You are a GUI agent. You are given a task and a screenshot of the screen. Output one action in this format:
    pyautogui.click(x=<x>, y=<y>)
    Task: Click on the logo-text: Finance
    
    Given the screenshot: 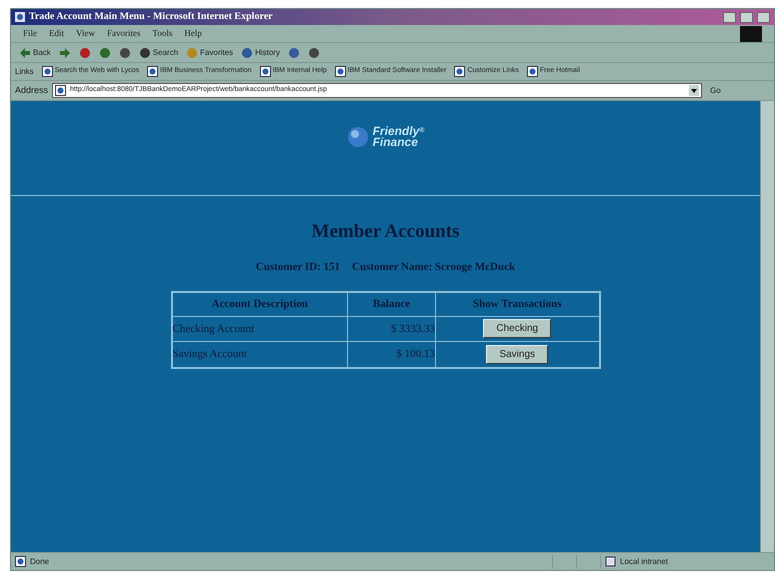 What is the action you would take?
    pyautogui.click(x=395, y=142)
    